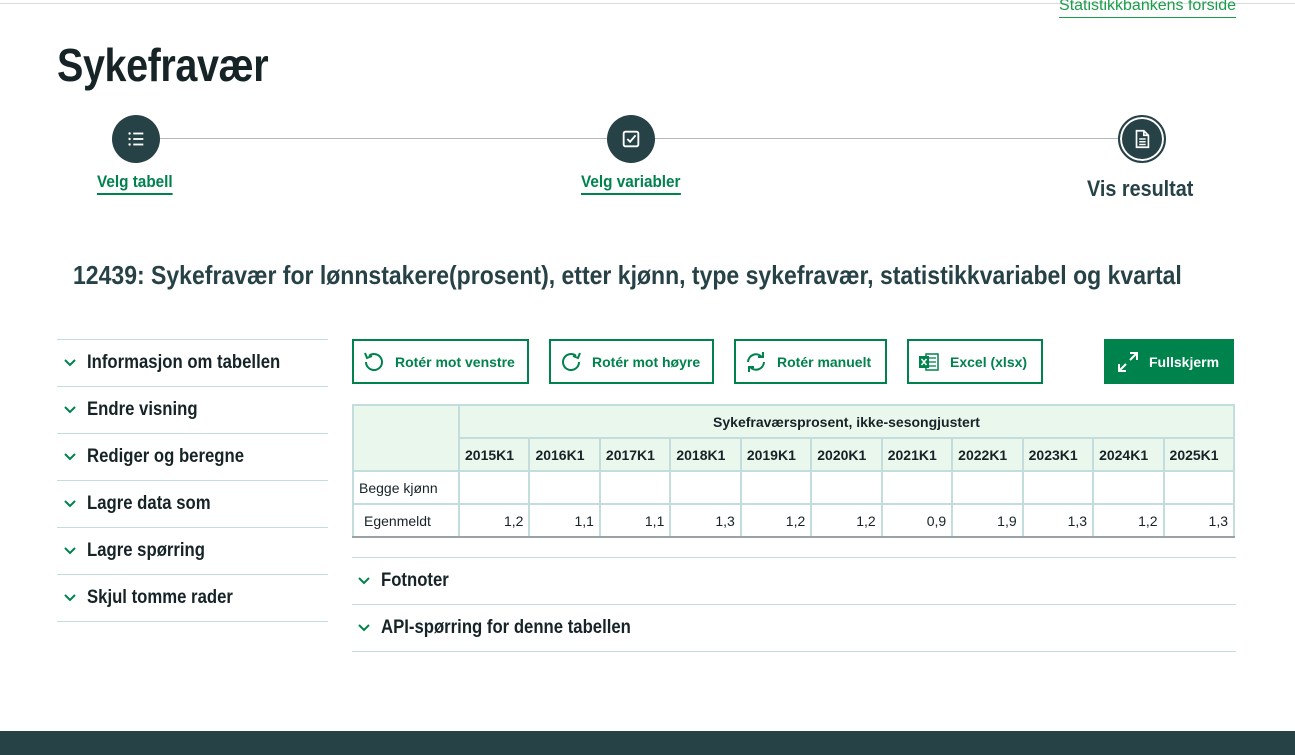  I want to click on table-row: Begge kjønn, so click(794, 487).